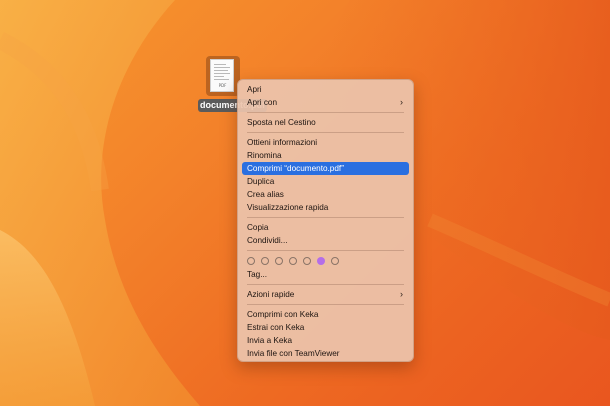 Image resolution: width=610 pixels, height=406 pixels. What do you see at coordinates (321, 261) in the screenshot?
I see `tag-color-purple` at bounding box center [321, 261].